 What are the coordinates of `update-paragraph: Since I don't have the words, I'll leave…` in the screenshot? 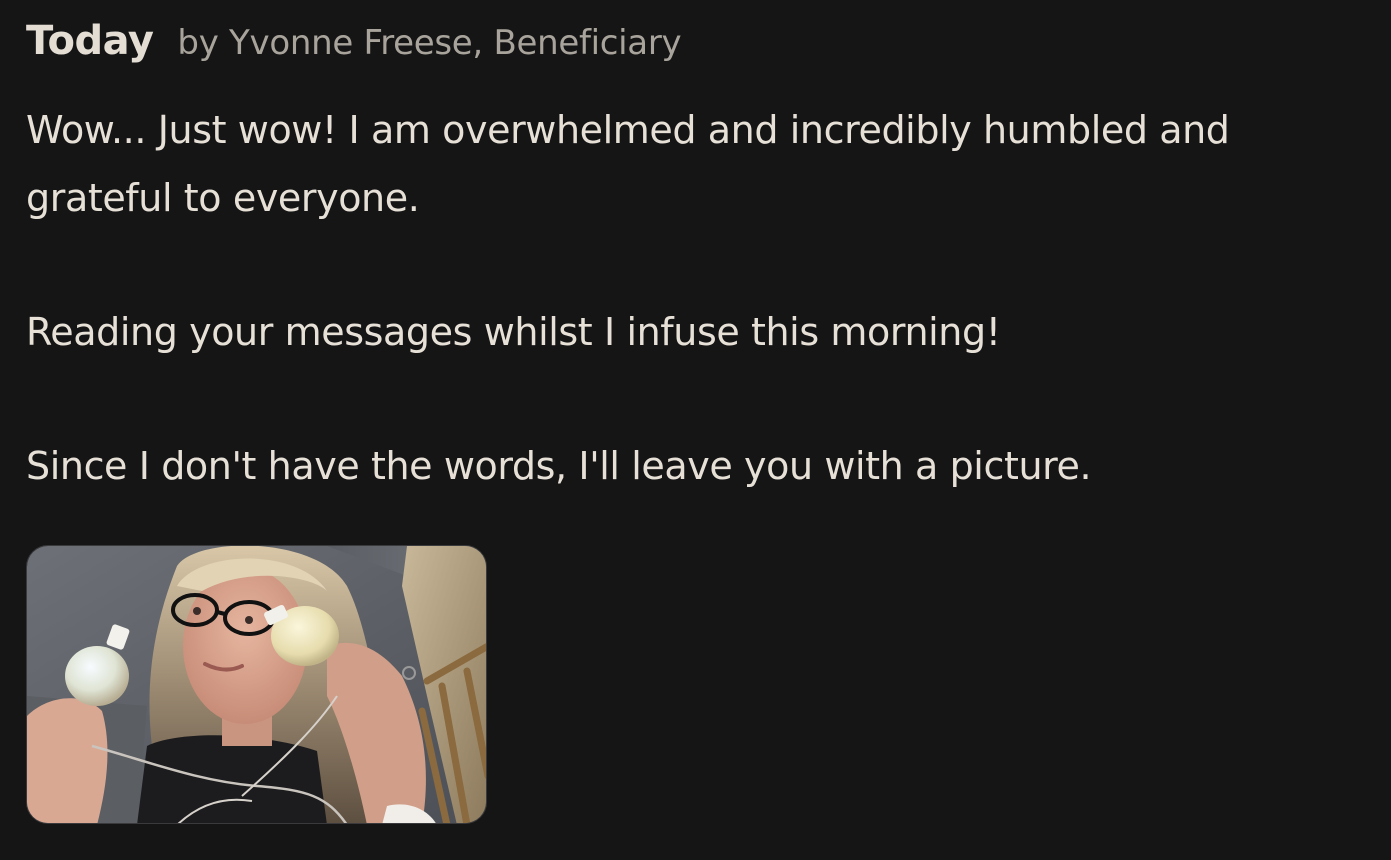 It's located at (559, 466).